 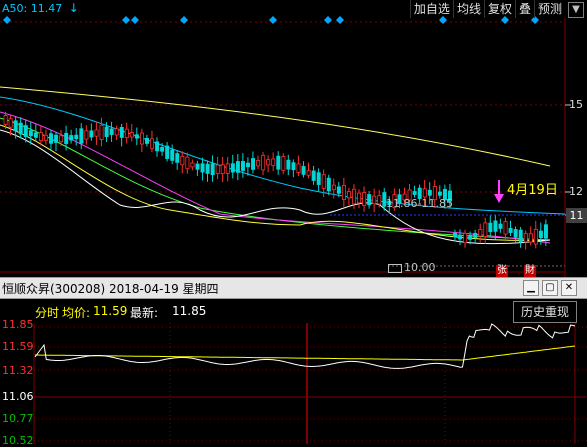 I want to click on price-axis-15: 15, so click(x=576, y=104).